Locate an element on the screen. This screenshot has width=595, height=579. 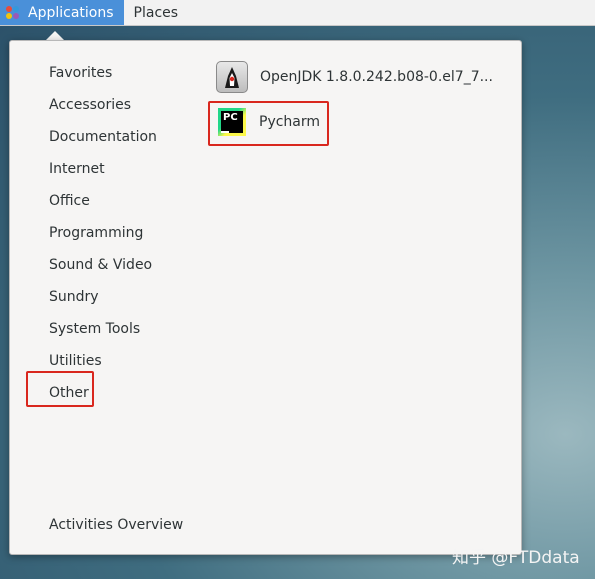
applications-label: Applications is located at coordinates (71, 12).